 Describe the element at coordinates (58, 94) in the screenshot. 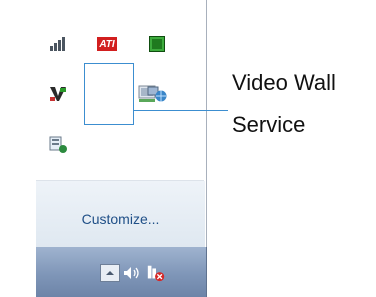

I see `v-logo-icon` at that location.